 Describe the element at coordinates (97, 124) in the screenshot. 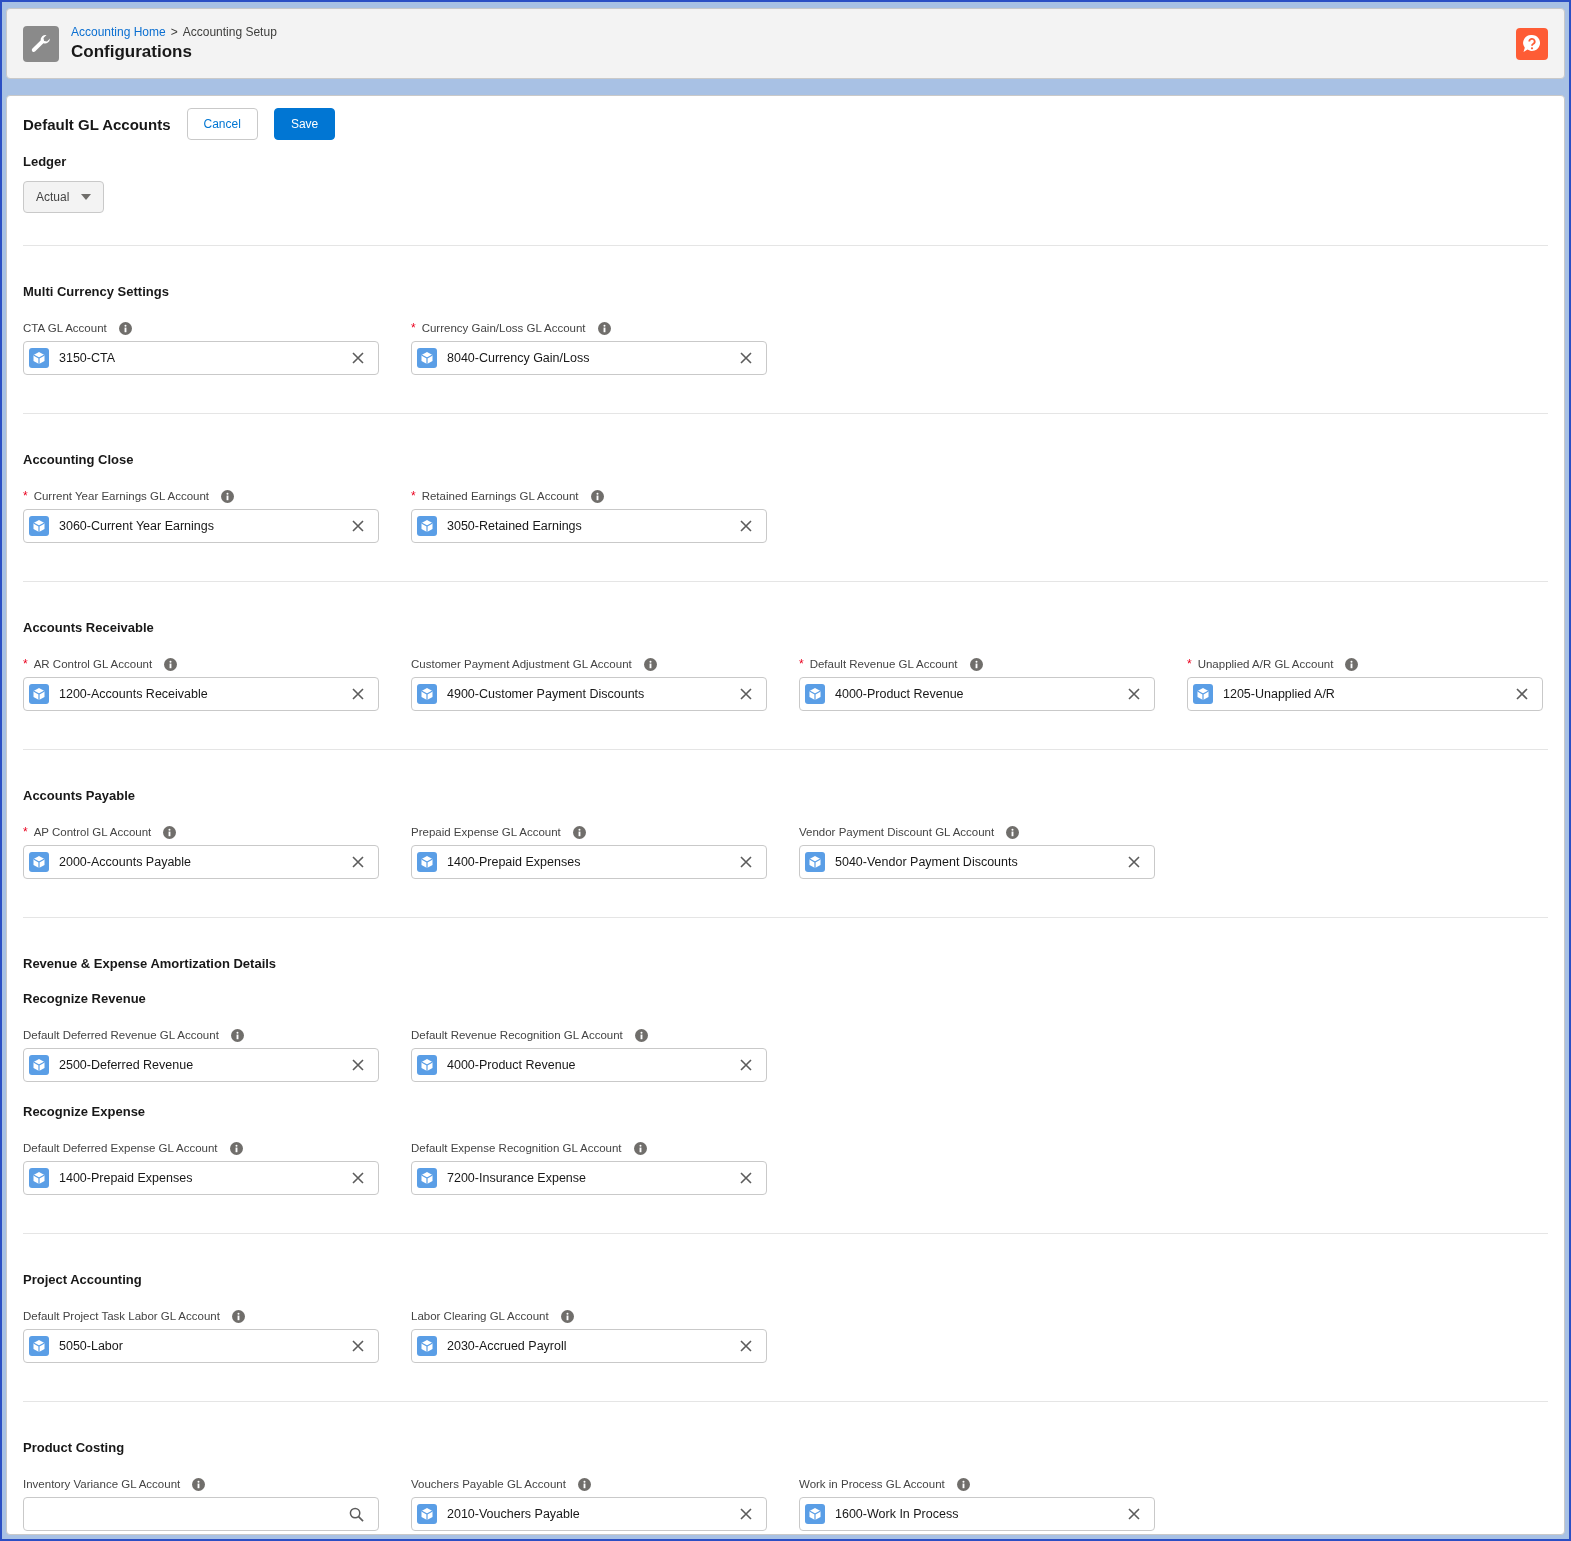

I see `card-title: Default GL Accounts` at that location.